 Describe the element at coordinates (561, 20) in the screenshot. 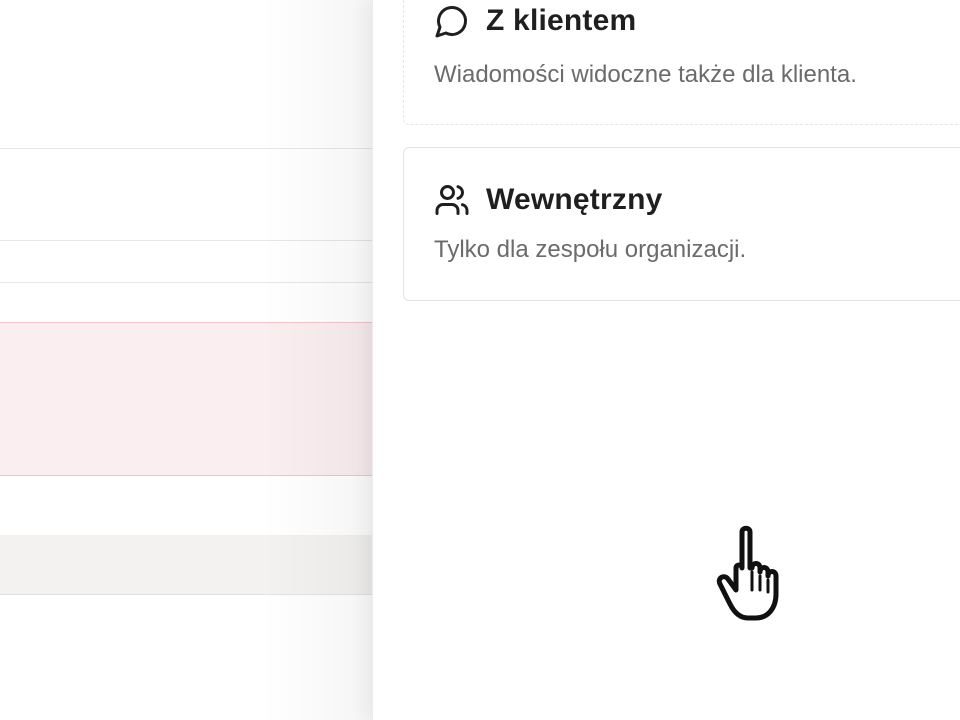

I see `option-title: Z klientem` at that location.